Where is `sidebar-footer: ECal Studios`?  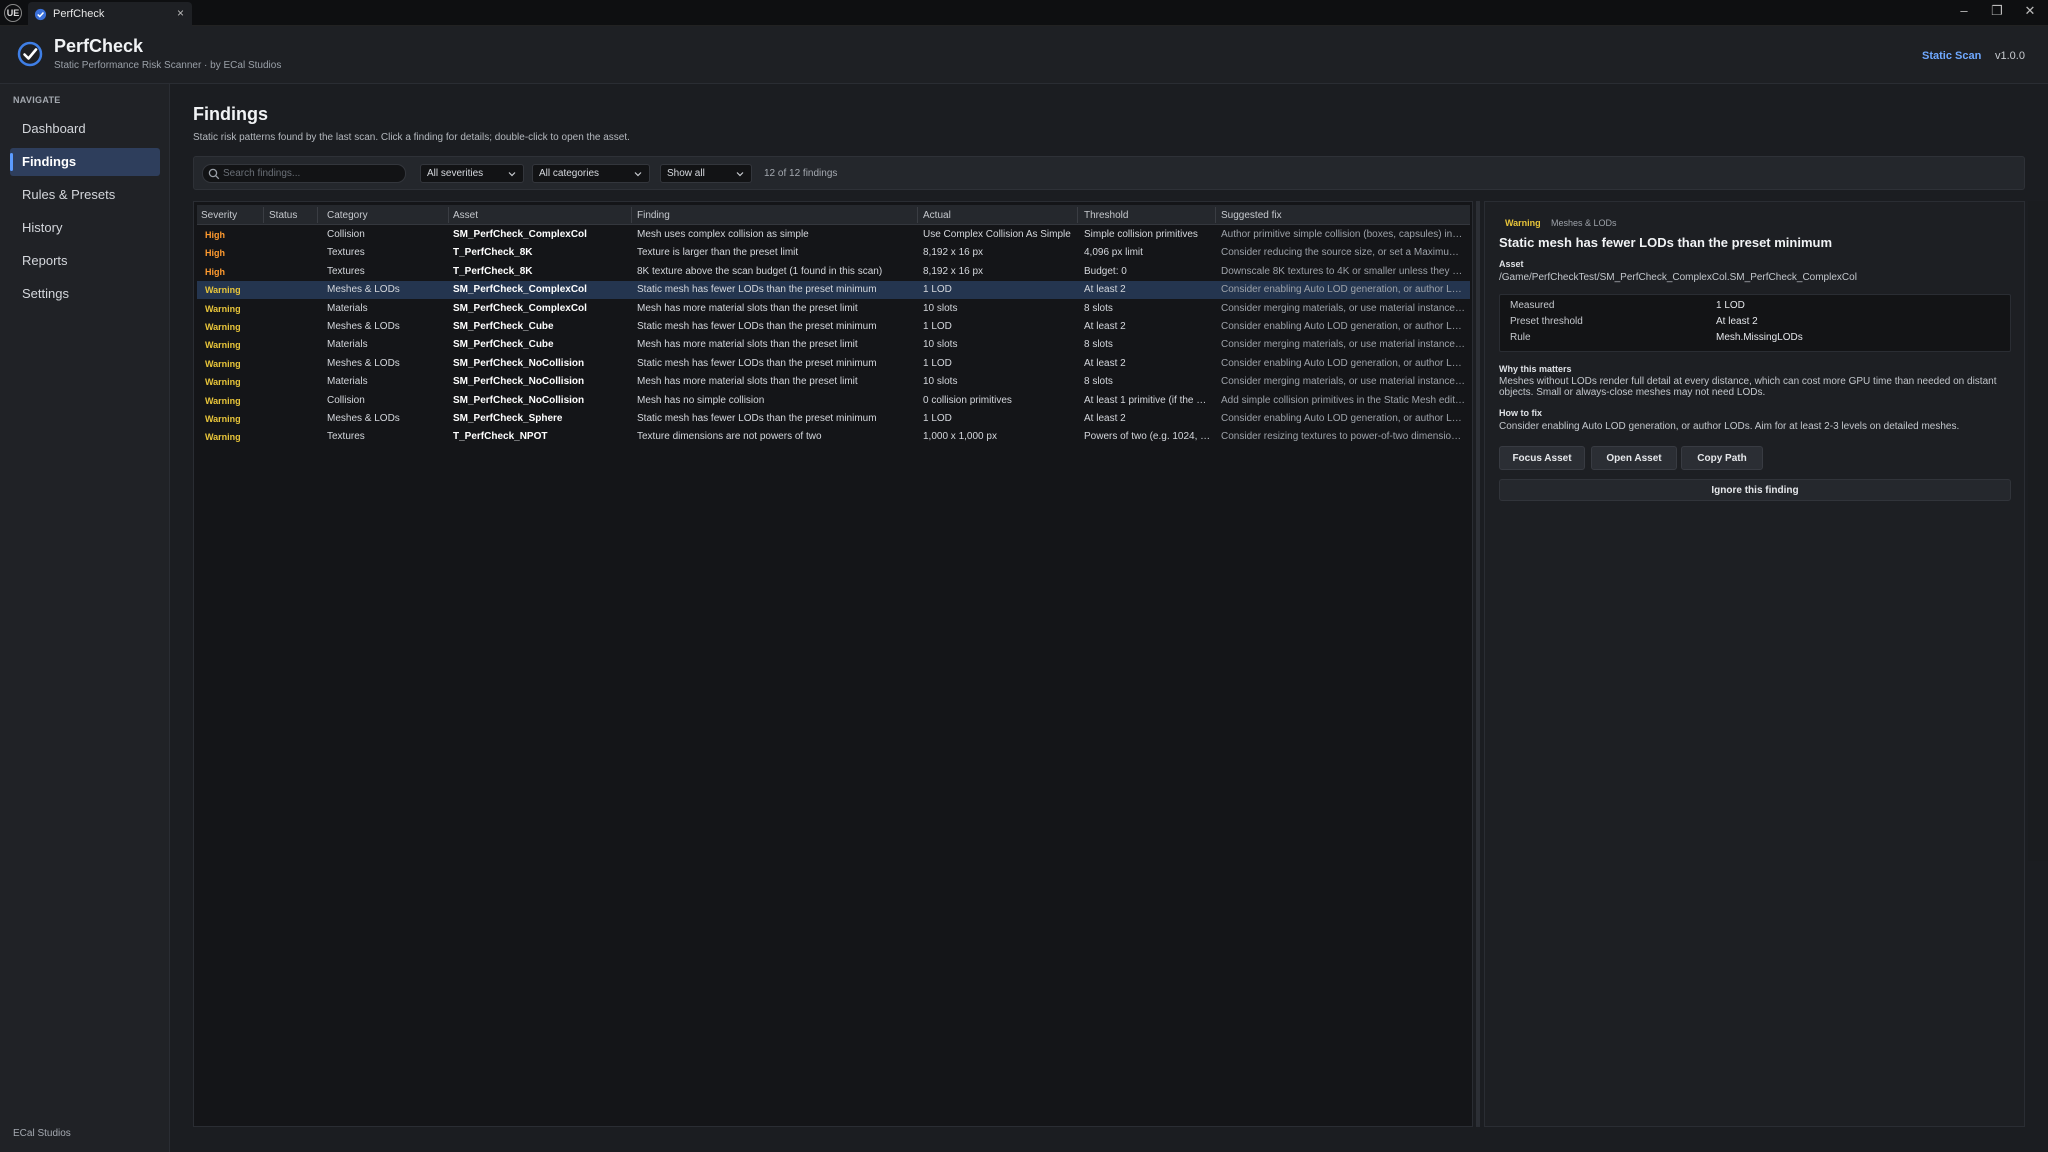 sidebar-footer: ECal Studios is located at coordinates (42, 1133).